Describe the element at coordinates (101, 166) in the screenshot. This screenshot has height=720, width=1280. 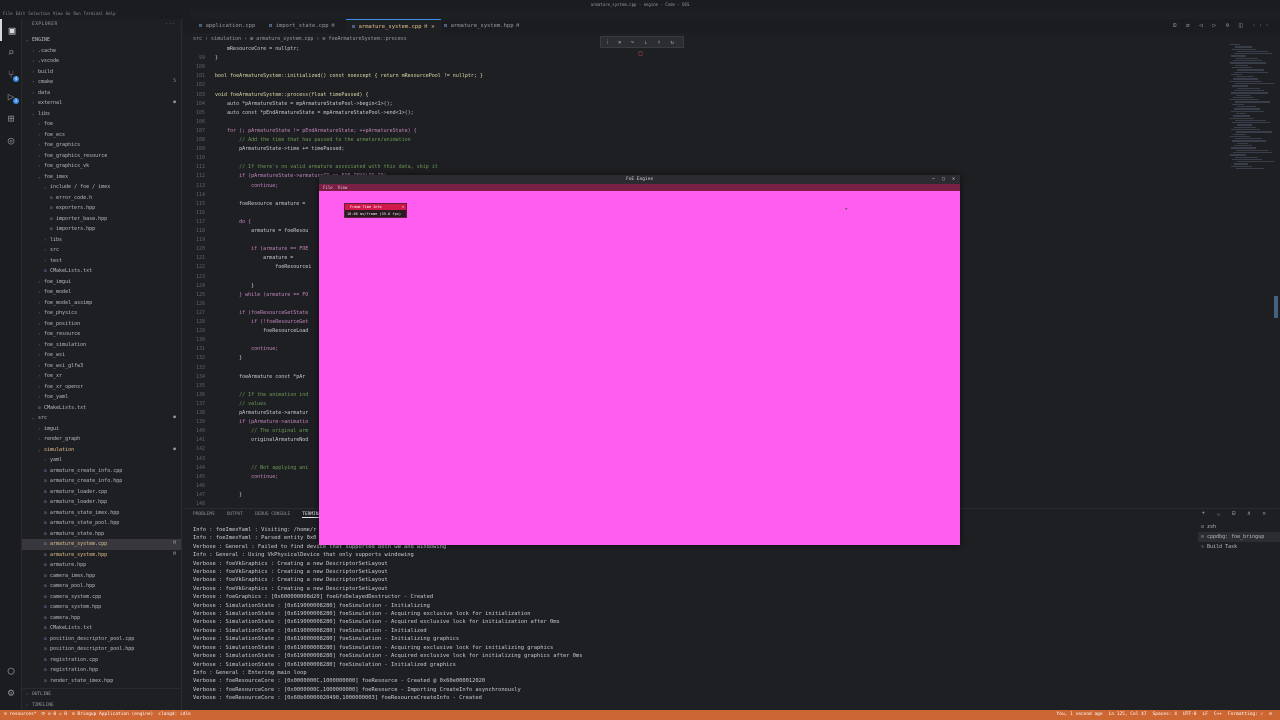
I see `tree-folder: › foe_graphics_vk` at that location.